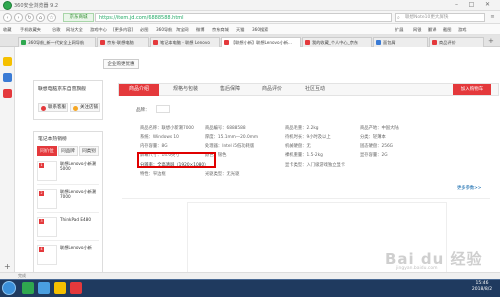 This screenshot has height=297, width=500. What do you see at coordinates (220, 29) in the screenshot?
I see `bookmark-item: 京东商城` at bounding box center [220, 29].